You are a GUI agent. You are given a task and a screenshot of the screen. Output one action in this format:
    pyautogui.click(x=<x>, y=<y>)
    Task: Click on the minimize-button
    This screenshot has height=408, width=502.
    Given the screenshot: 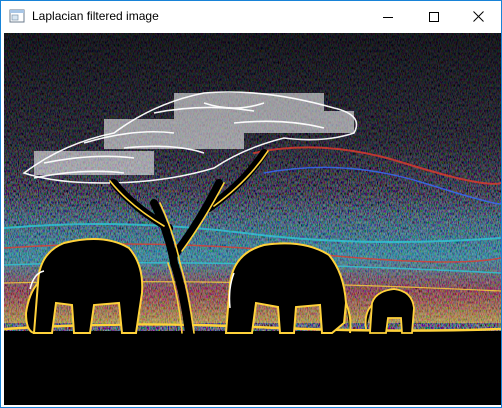 What is the action you would take?
    pyautogui.click(x=388, y=16)
    